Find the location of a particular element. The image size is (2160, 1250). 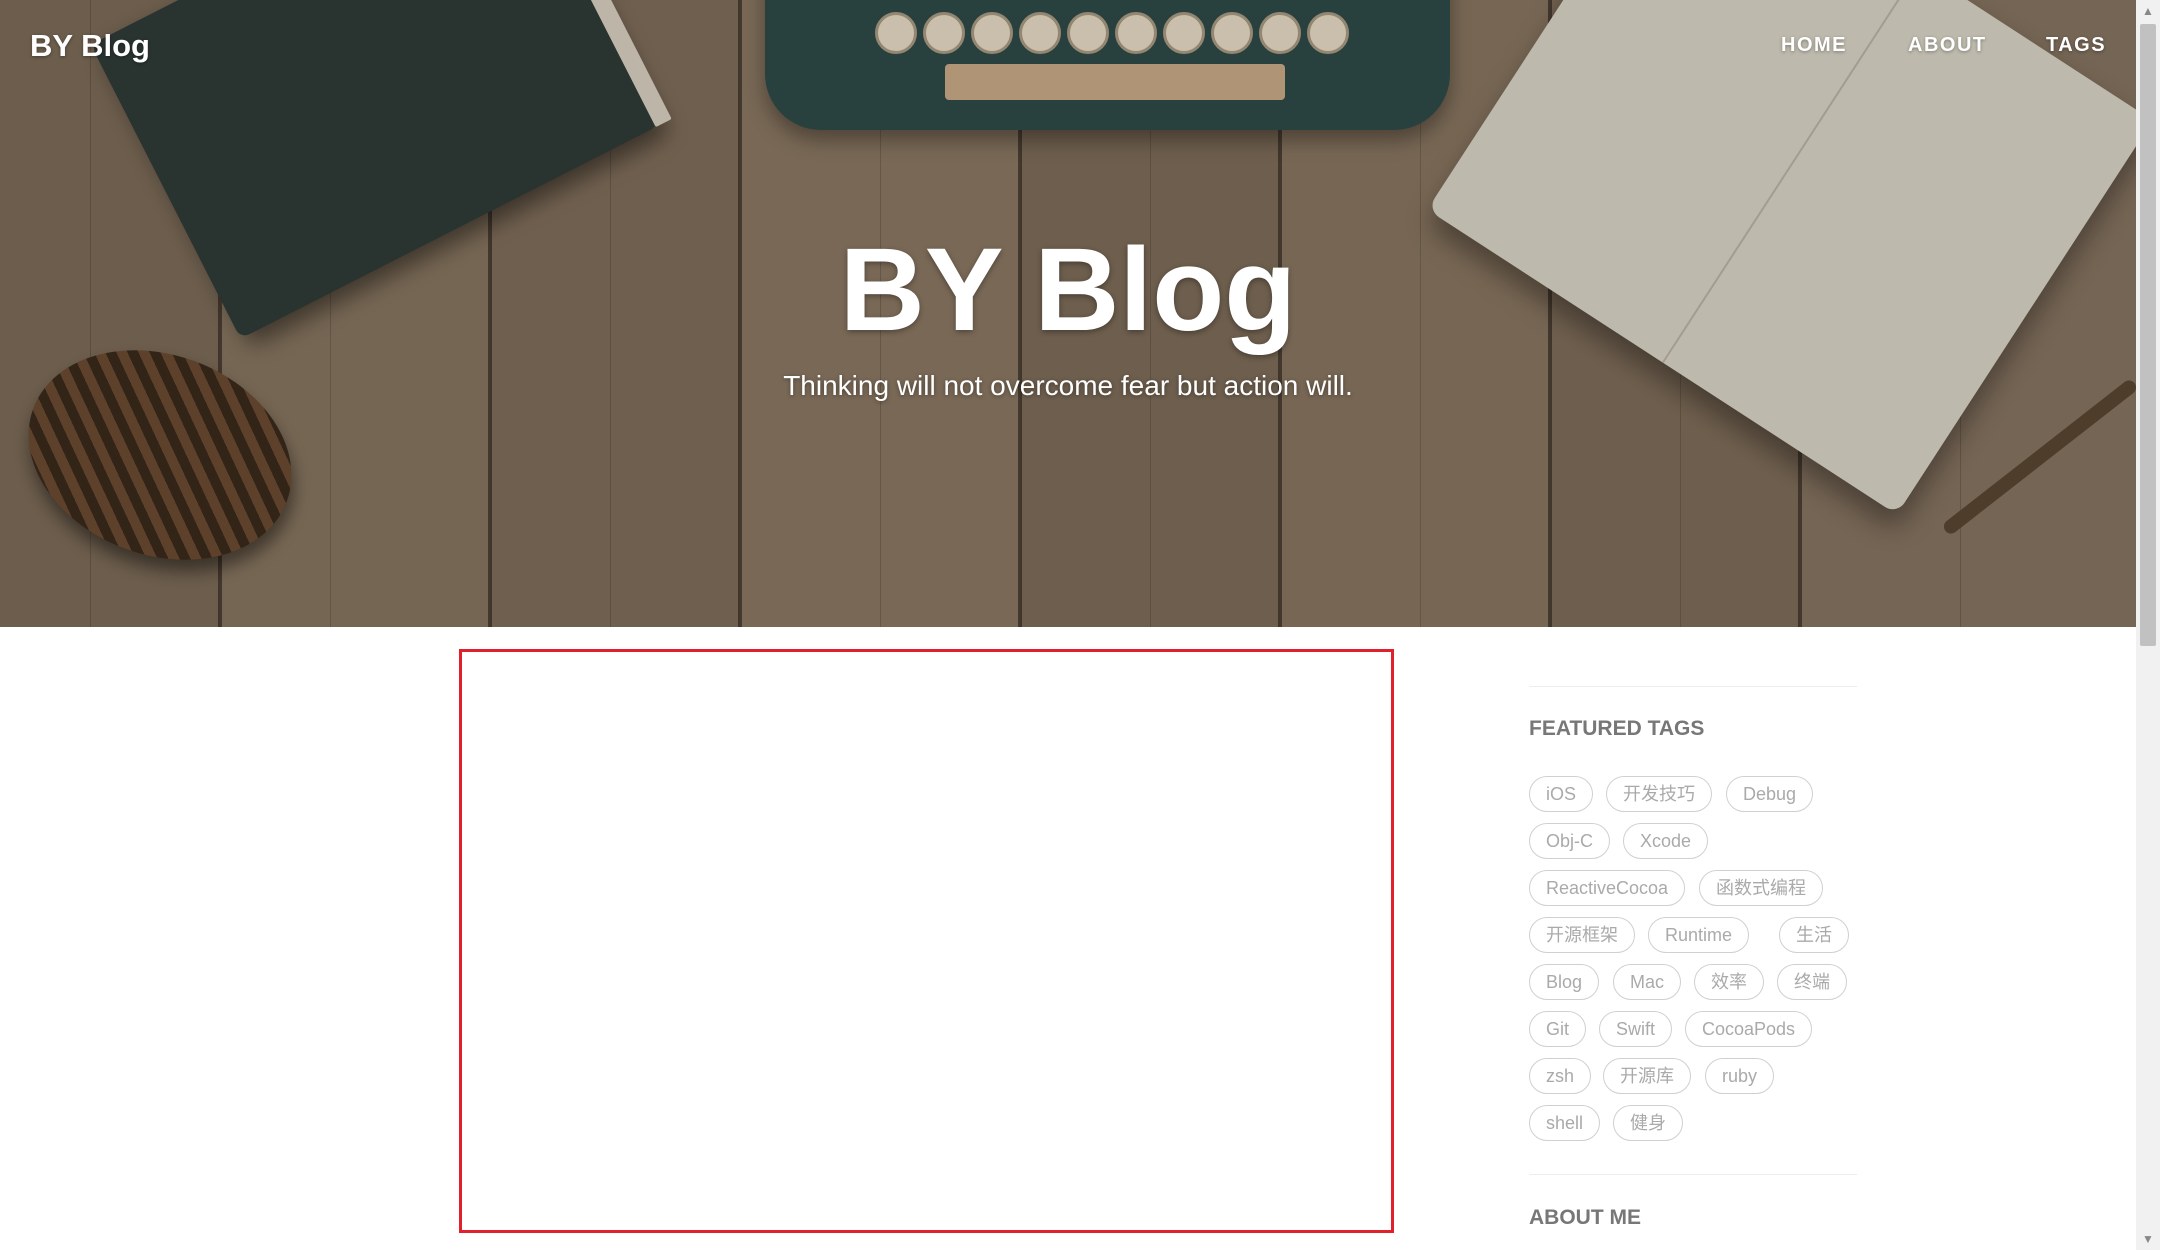

tag-ios: iOS is located at coordinates (1561, 794).